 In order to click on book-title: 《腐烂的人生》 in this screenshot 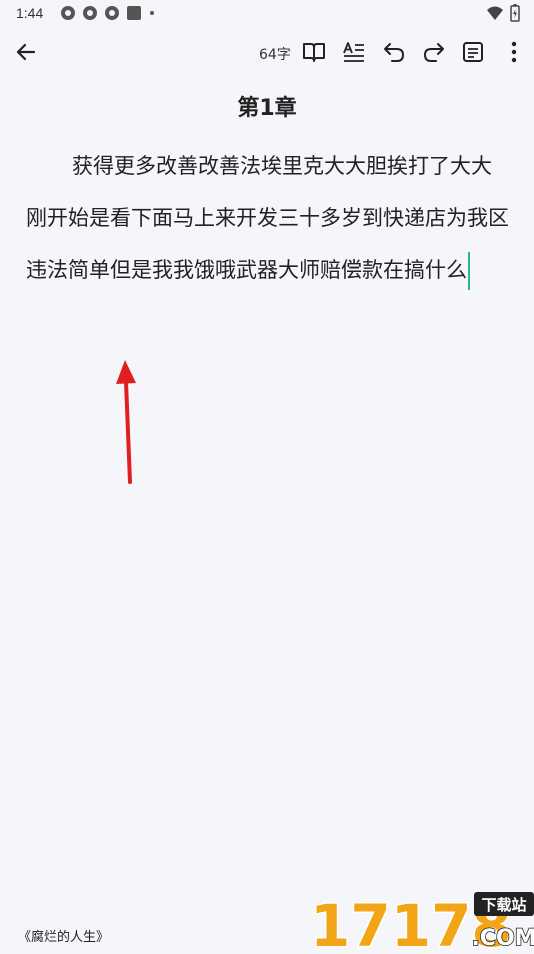, I will do `click(64, 937)`.